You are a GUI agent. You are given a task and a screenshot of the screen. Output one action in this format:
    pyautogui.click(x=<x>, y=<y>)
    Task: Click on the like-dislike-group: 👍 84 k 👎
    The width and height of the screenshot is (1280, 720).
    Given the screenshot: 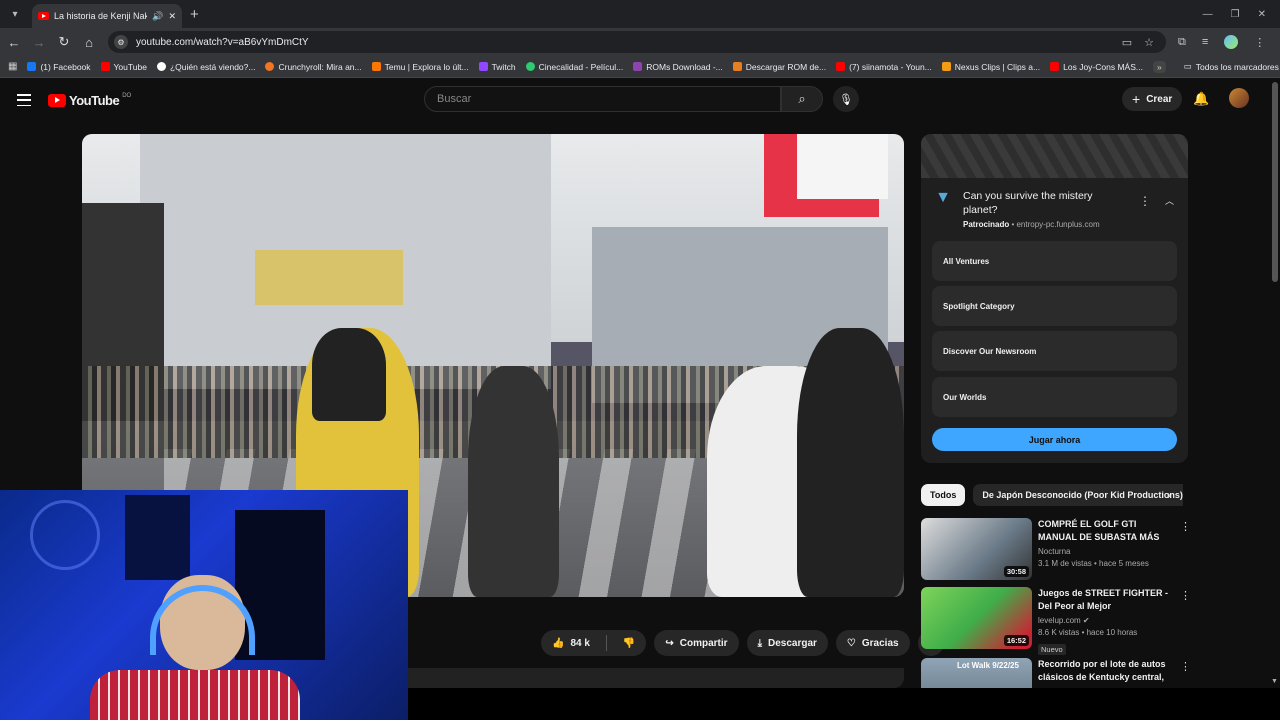 What is the action you would take?
    pyautogui.click(x=594, y=643)
    